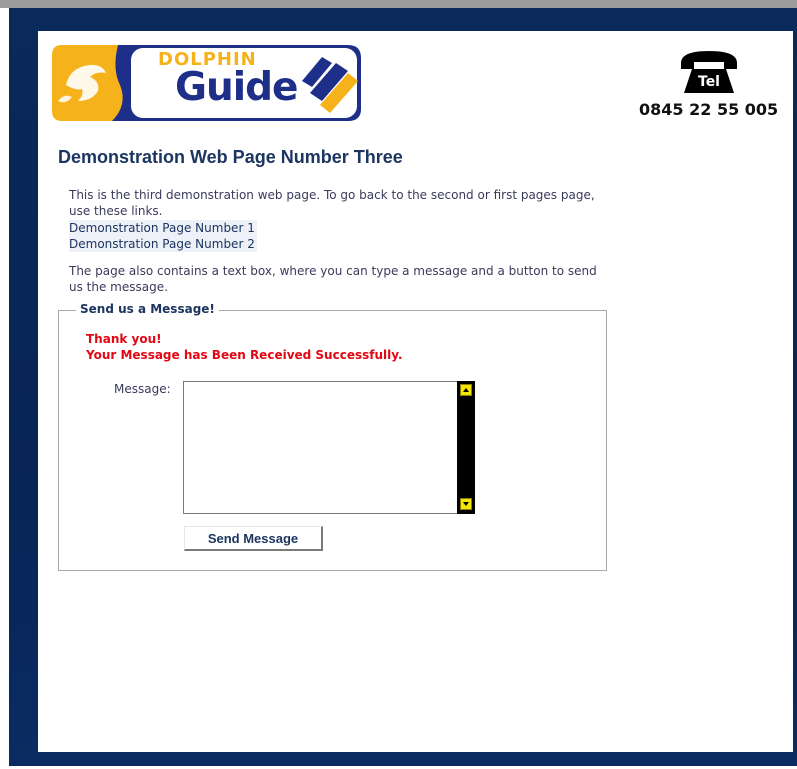 This screenshot has height=769, width=797. Describe the element at coordinates (466, 447) in the screenshot. I see `textarea-scrollbar` at that location.